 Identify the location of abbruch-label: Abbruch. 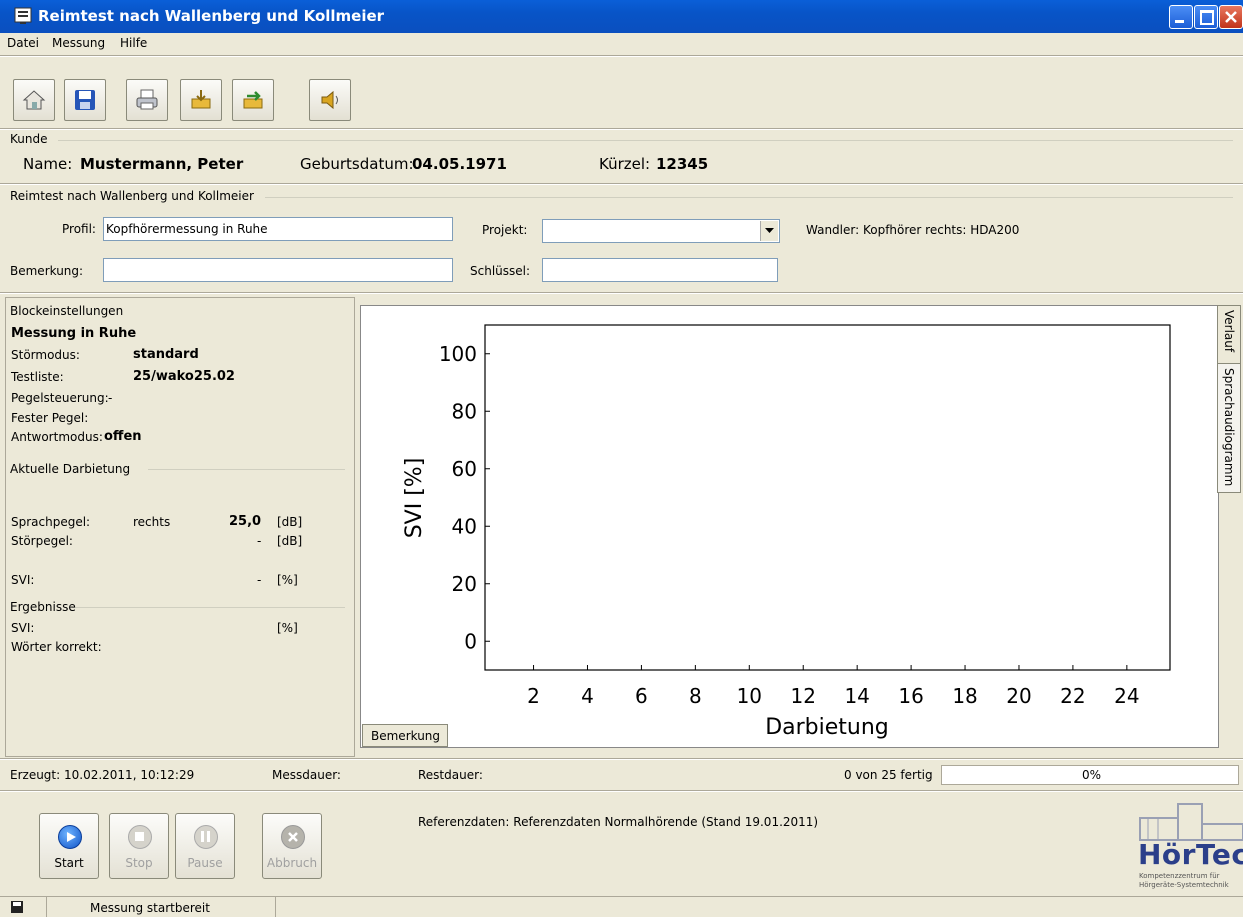
(292, 863).